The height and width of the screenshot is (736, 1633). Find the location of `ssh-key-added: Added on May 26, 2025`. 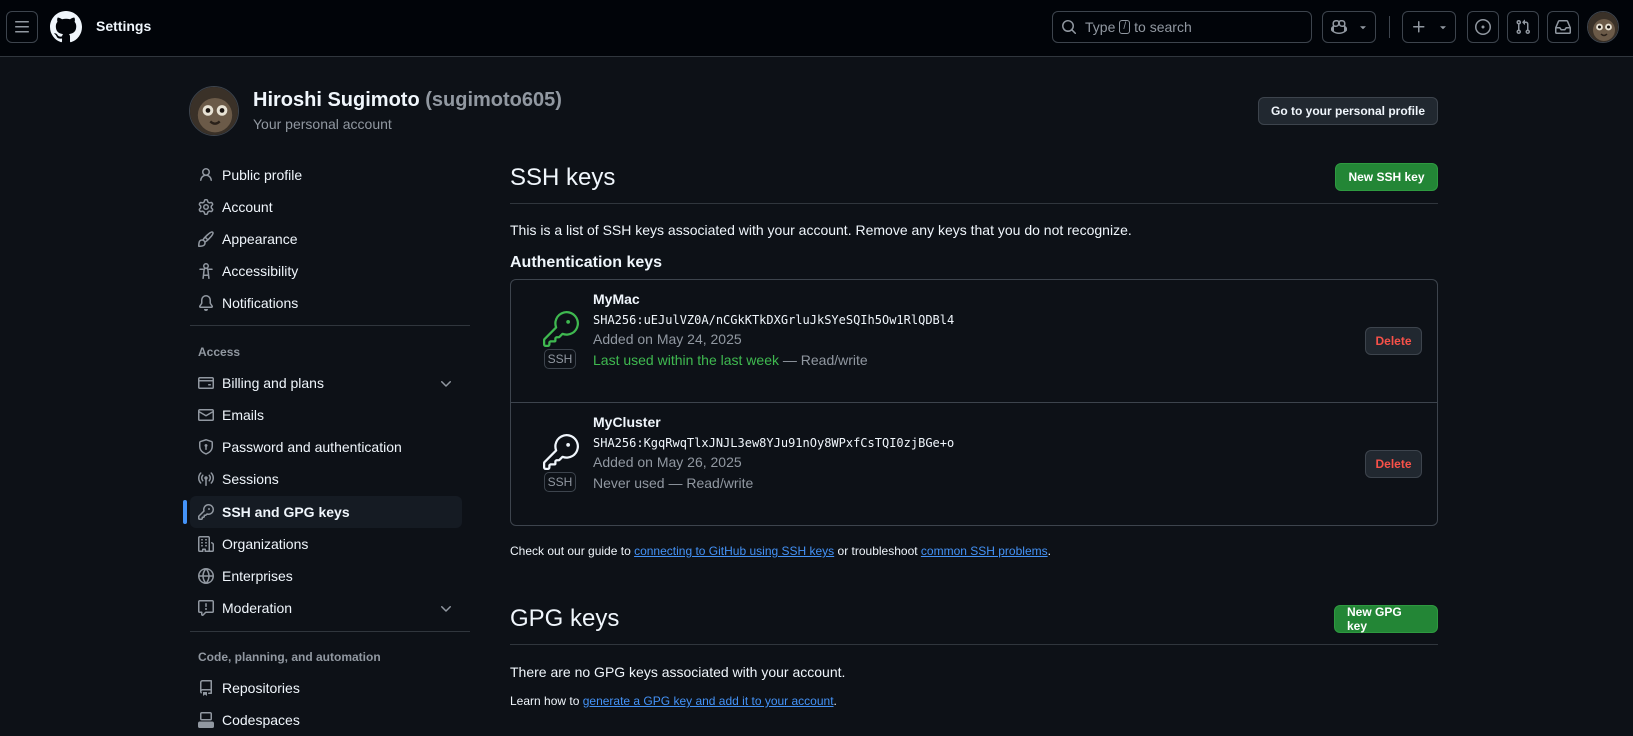

ssh-key-added: Added on May 26, 2025 is located at coordinates (667, 462).